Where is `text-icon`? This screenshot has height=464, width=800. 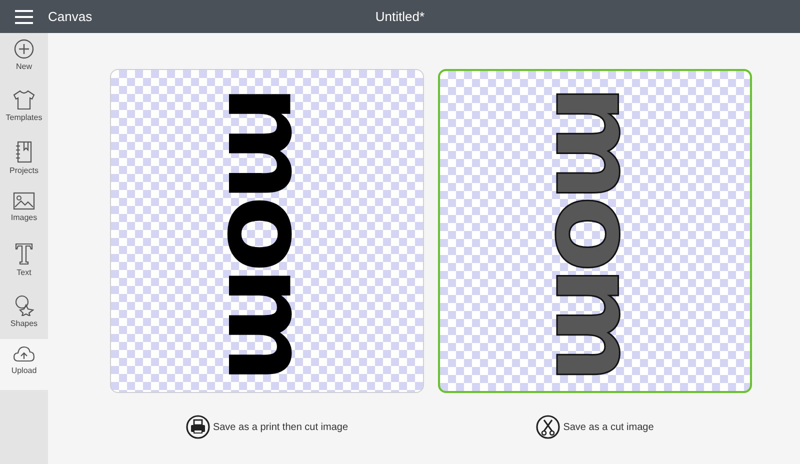
text-icon is located at coordinates (24, 254).